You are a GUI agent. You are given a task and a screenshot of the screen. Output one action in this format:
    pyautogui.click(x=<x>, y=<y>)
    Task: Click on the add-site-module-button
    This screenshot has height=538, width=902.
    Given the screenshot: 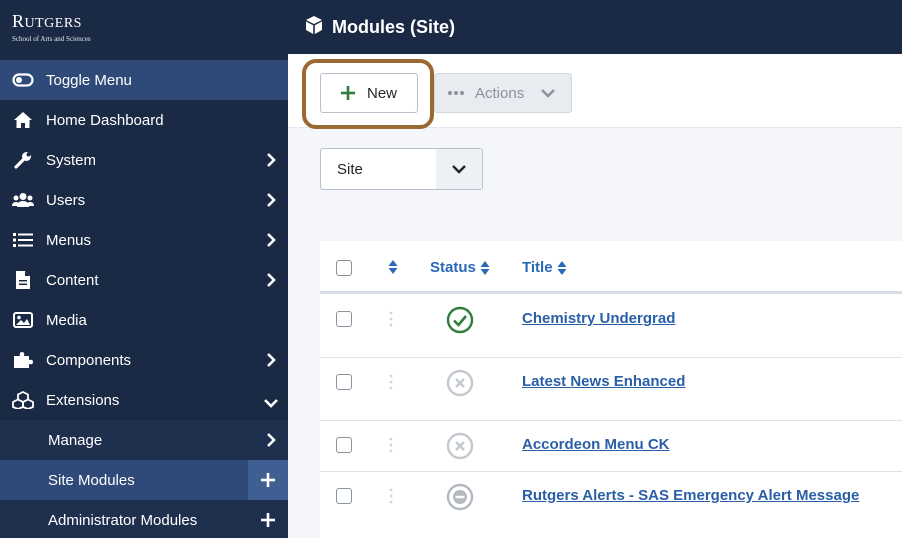 What is the action you would take?
    pyautogui.click(x=268, y=480)
    